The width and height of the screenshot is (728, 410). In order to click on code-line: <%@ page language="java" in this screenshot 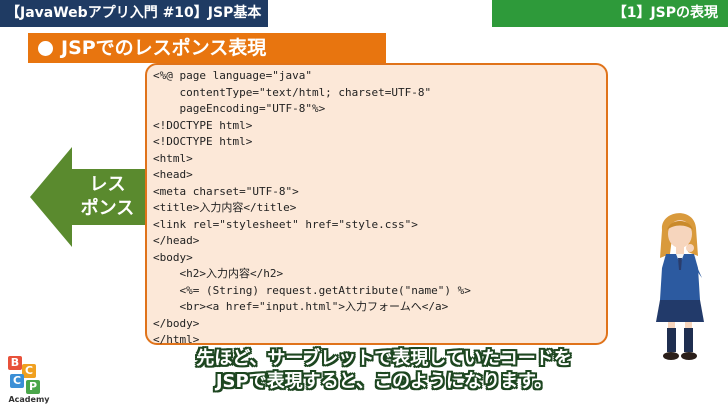, I will do `click(232, 75)`.